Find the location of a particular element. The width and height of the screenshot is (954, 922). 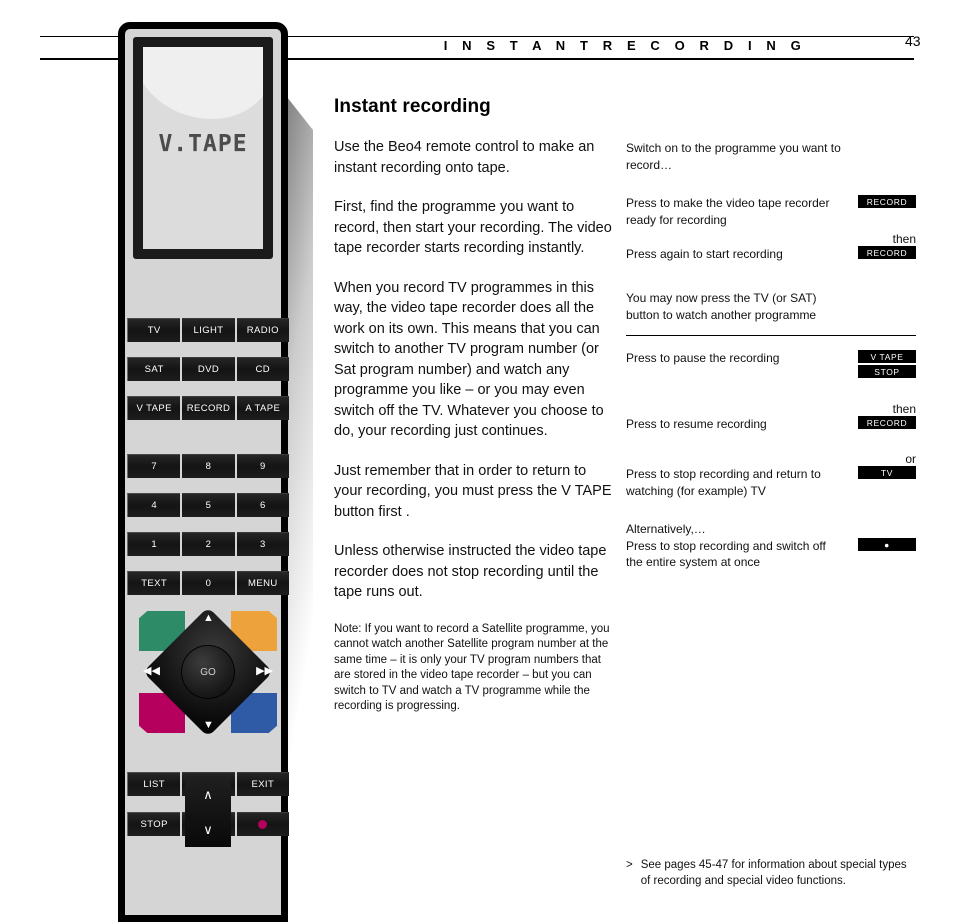

badge-record-1: RECORD is located at coordinates (887, 201).